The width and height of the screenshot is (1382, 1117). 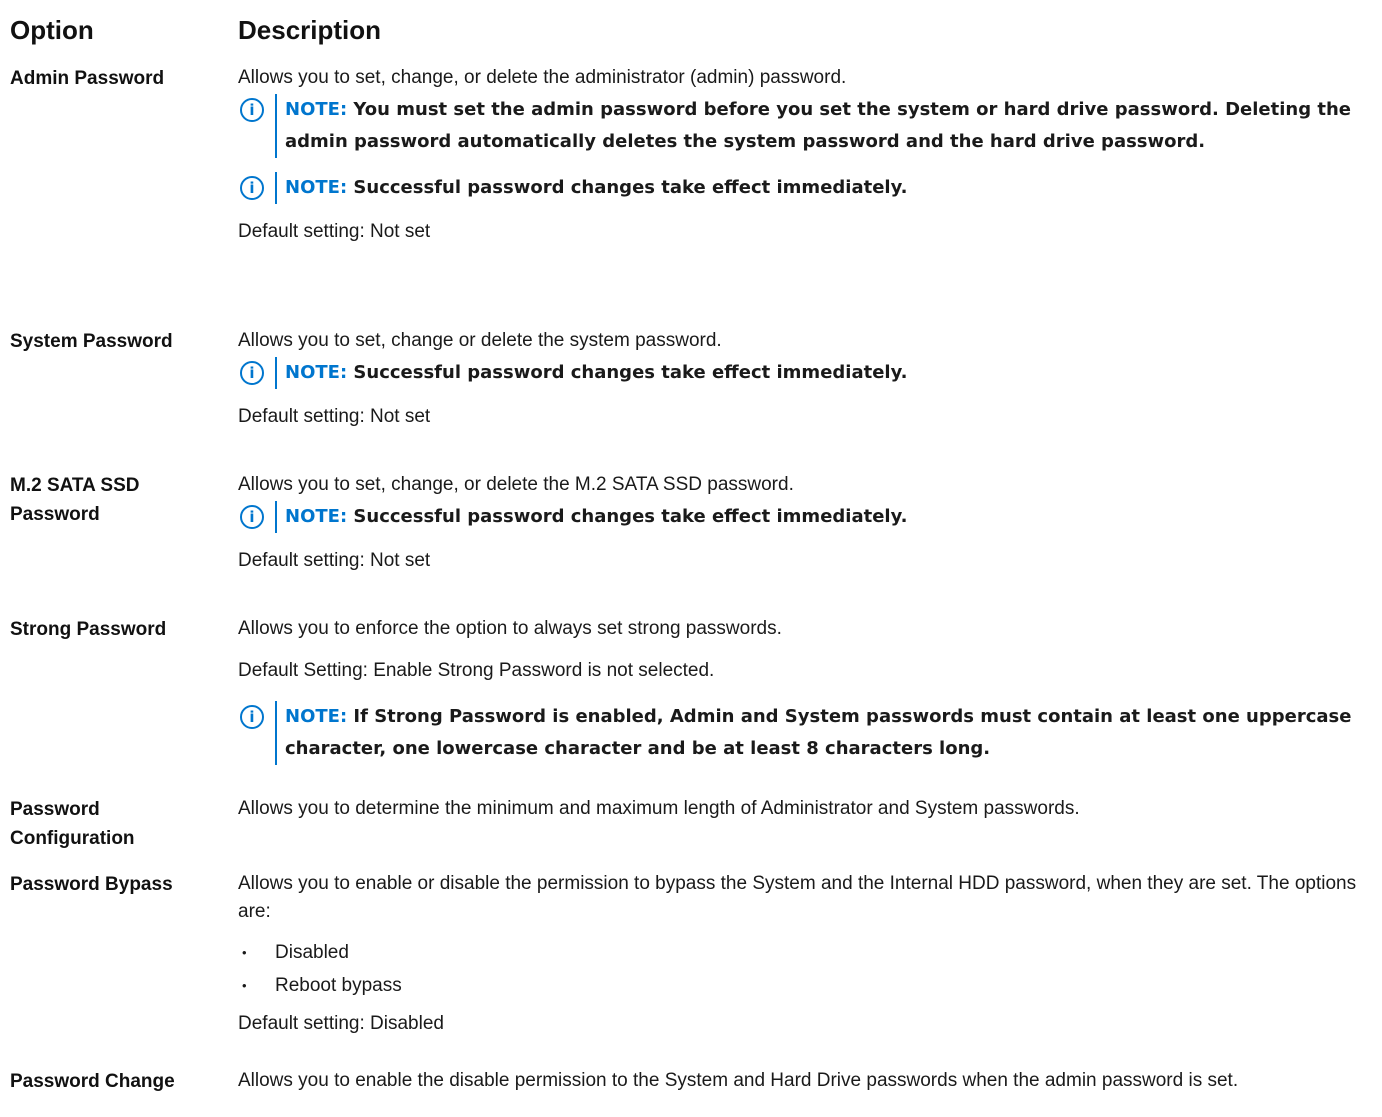 I want to click on option-name: M.2 SATA SSD Password, so click(x=75, y=500).